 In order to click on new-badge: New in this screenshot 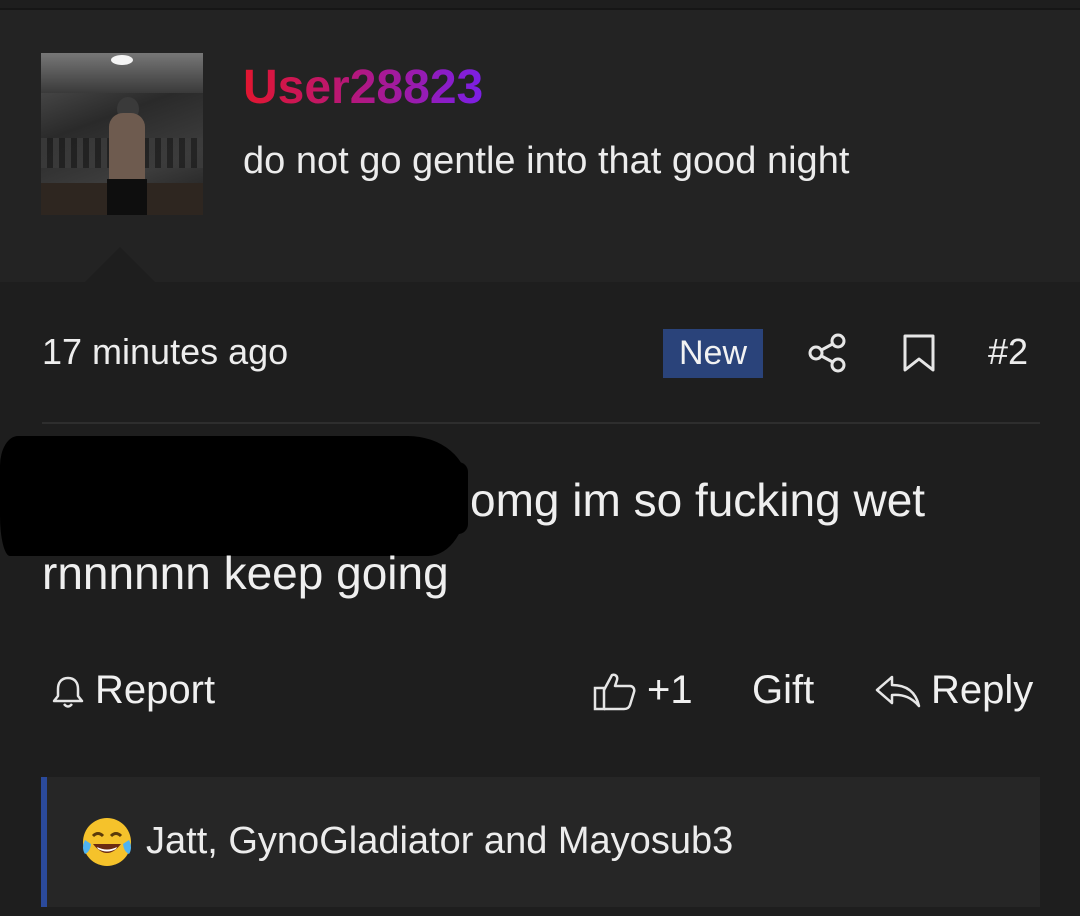, I will do `click(713, 353)`.